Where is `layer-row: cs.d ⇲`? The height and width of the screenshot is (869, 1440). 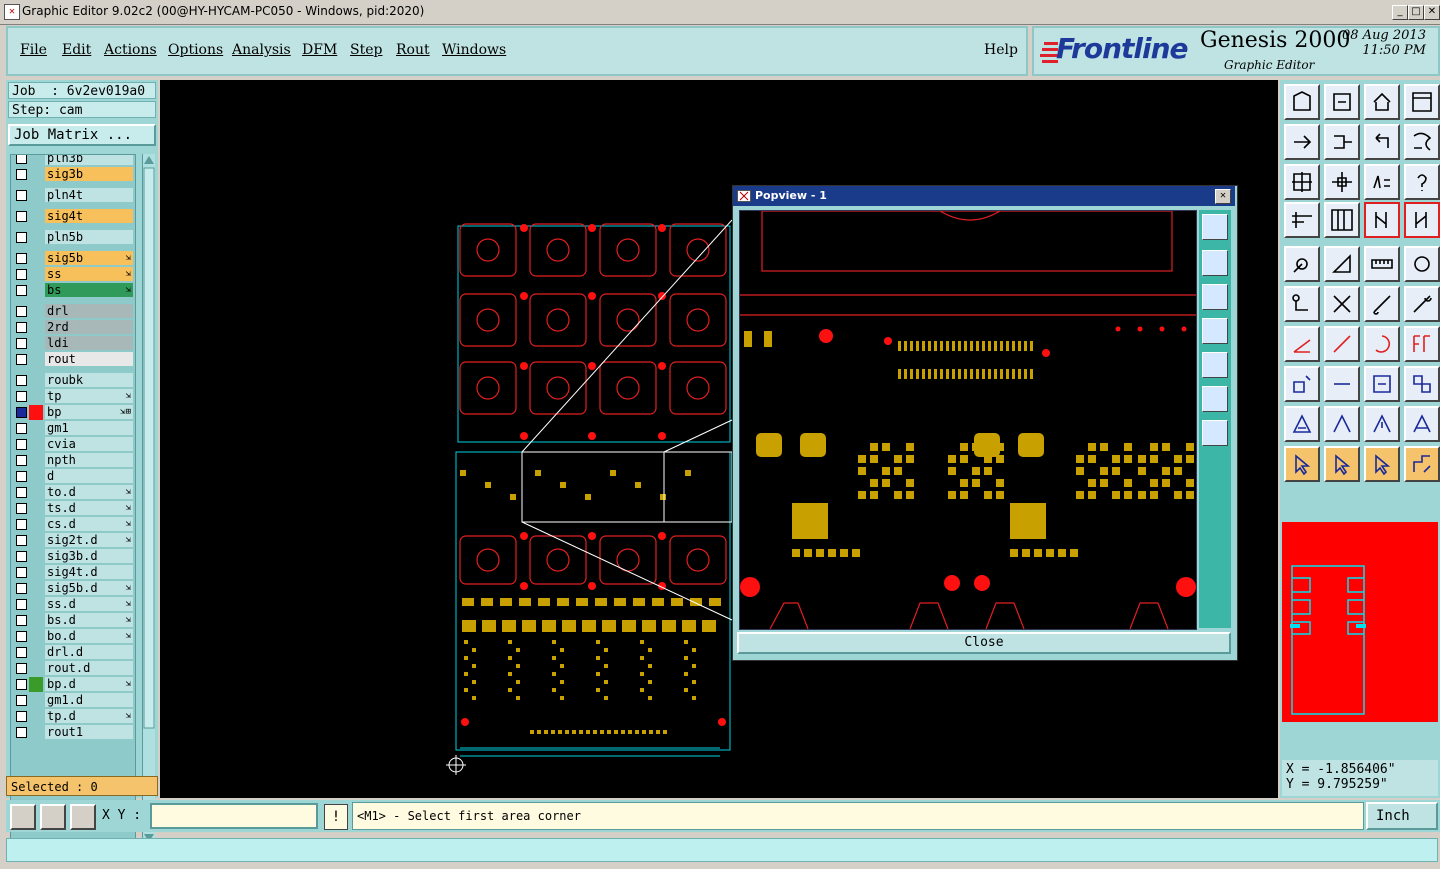 layer-row: cs.d ⇲ is located at coordinates (73, 524).